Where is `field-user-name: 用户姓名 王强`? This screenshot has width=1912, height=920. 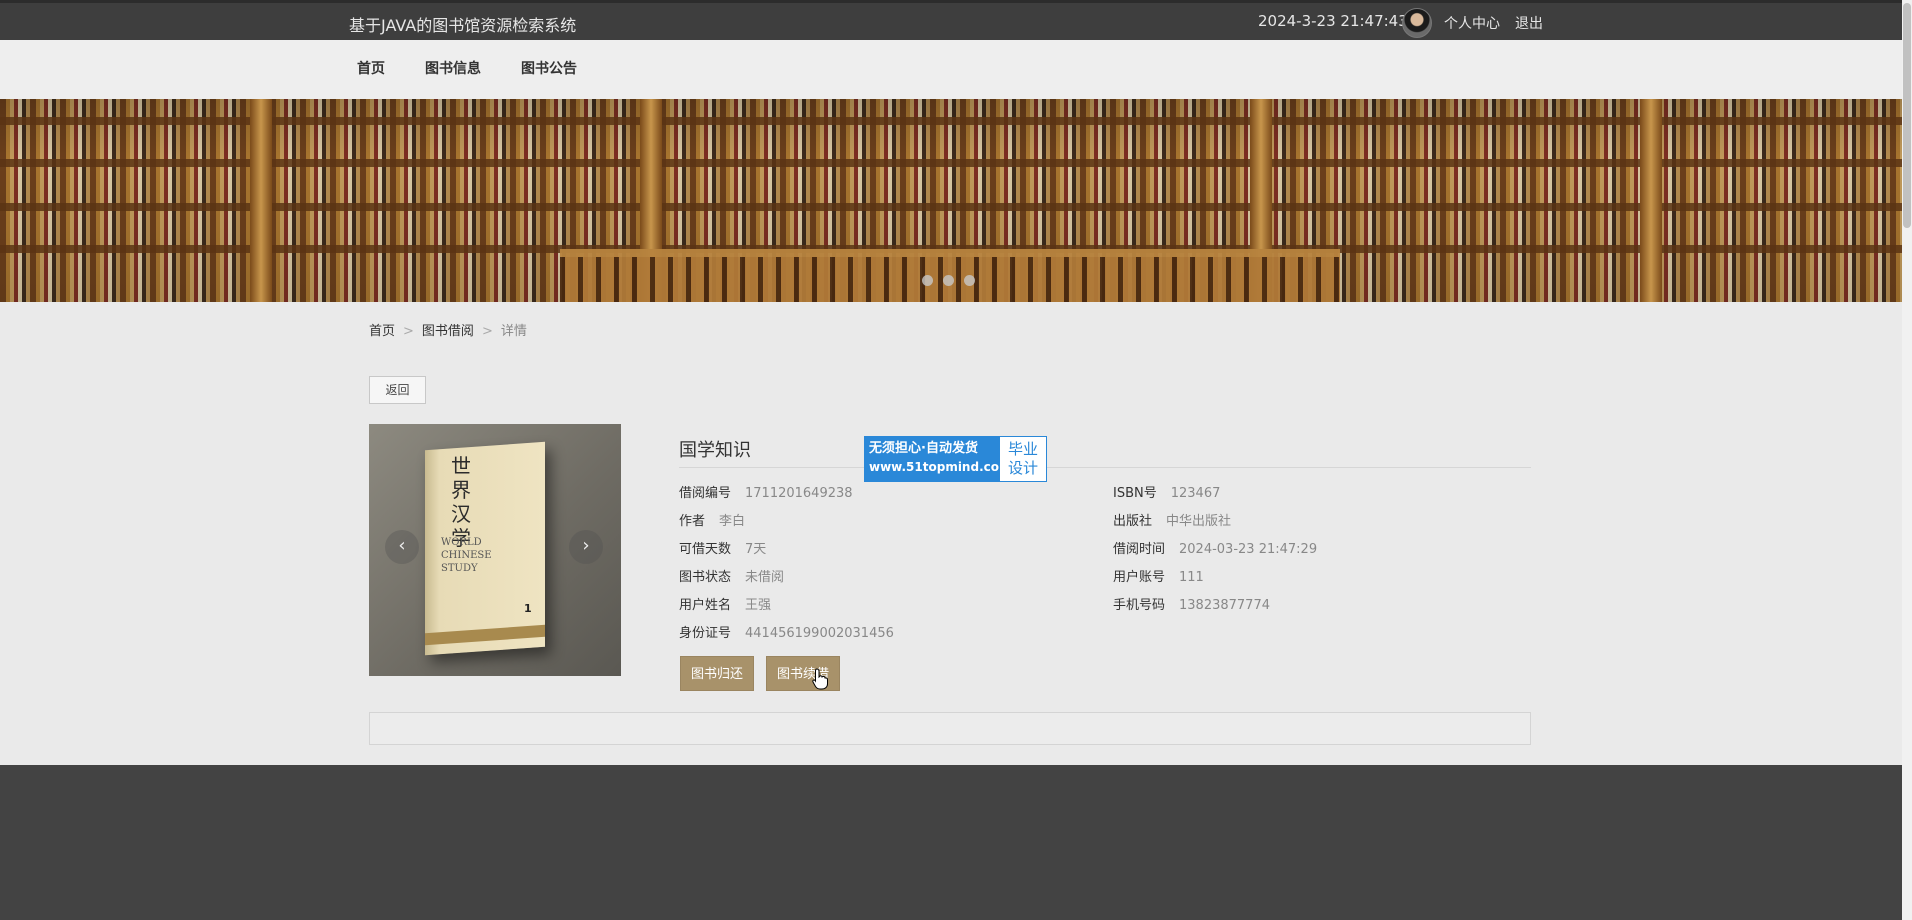
field-user-name: 用户姓名 王强 is located at coordinates (725, 603).